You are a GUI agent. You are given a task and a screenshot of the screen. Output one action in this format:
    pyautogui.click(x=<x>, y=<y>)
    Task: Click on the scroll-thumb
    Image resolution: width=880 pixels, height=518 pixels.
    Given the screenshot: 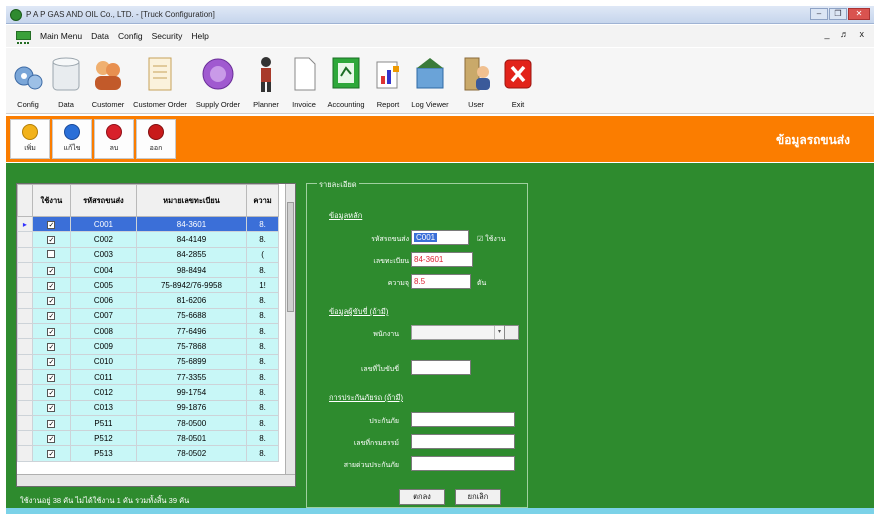 What is the action you would take?
    pyautogui.click(x=290, y=257)
    